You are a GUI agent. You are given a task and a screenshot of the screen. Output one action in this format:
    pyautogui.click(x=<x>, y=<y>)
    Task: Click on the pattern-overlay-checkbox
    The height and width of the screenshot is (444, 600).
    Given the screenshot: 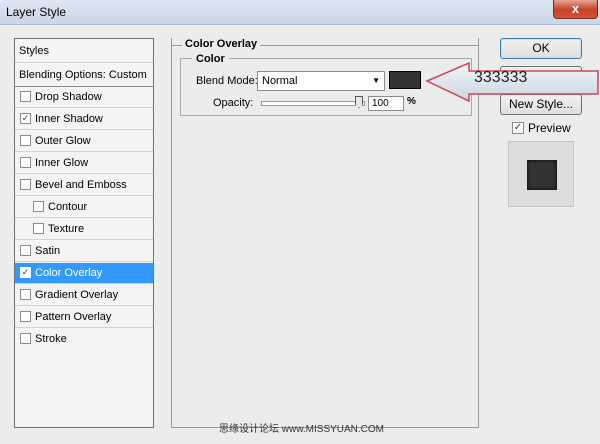 What is the action you would take?
    pyautogui.click(x=25, y=316)
    